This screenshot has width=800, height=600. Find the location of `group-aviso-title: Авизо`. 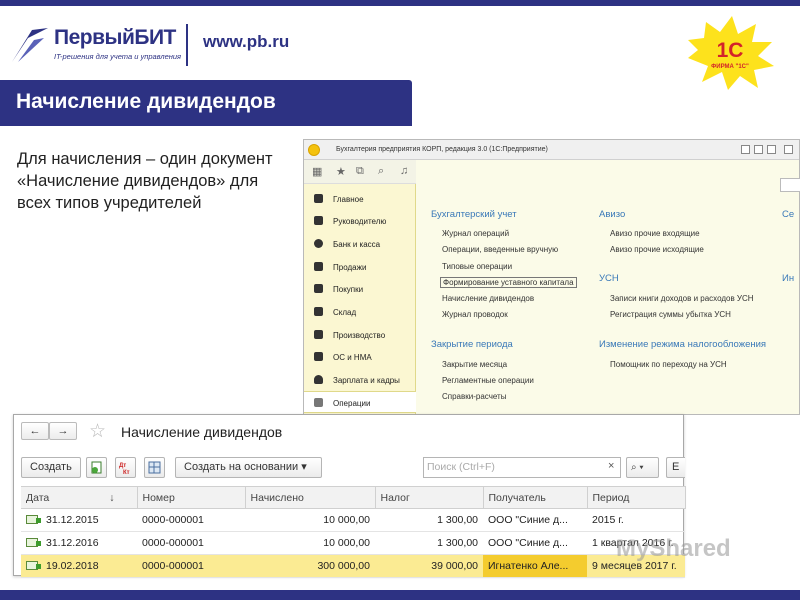

group-aviso-title: Авизо is located at coordinates (612, 214).